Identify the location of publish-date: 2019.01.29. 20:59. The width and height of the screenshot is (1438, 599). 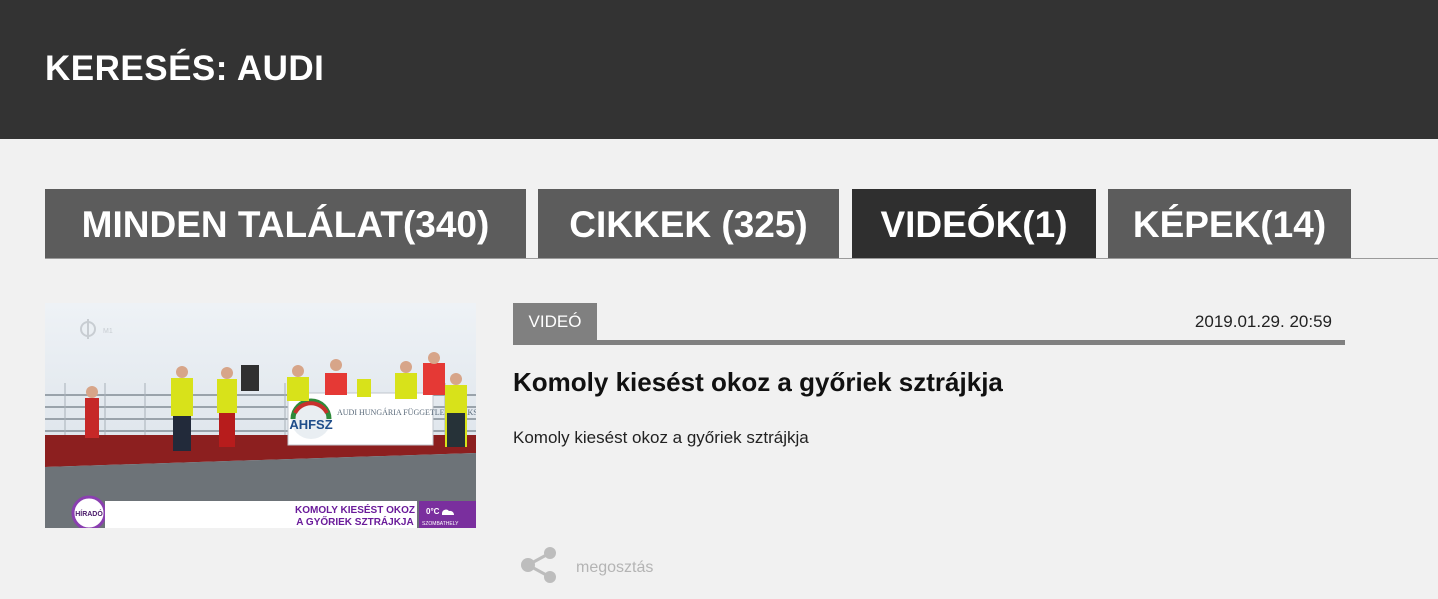
(1263, 321).